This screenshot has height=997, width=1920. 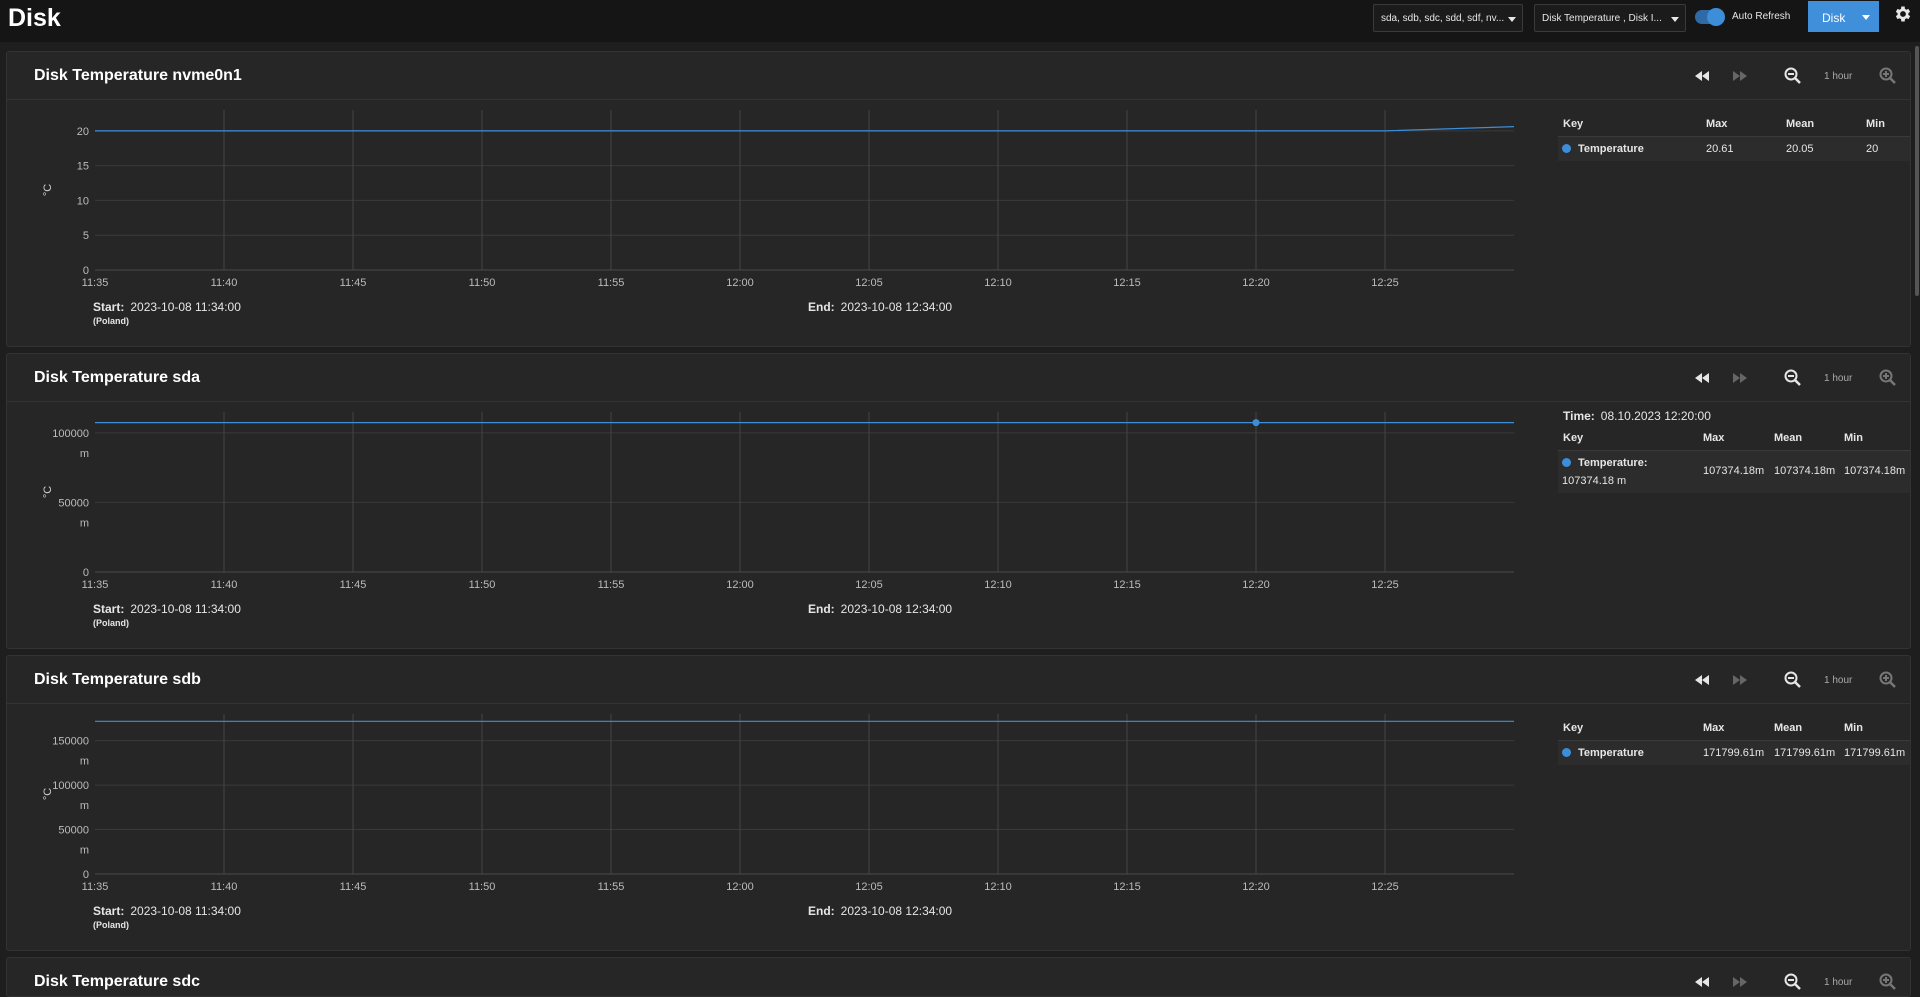 I want to click on y-tick-label: 150000, so click(x=70, y=742).